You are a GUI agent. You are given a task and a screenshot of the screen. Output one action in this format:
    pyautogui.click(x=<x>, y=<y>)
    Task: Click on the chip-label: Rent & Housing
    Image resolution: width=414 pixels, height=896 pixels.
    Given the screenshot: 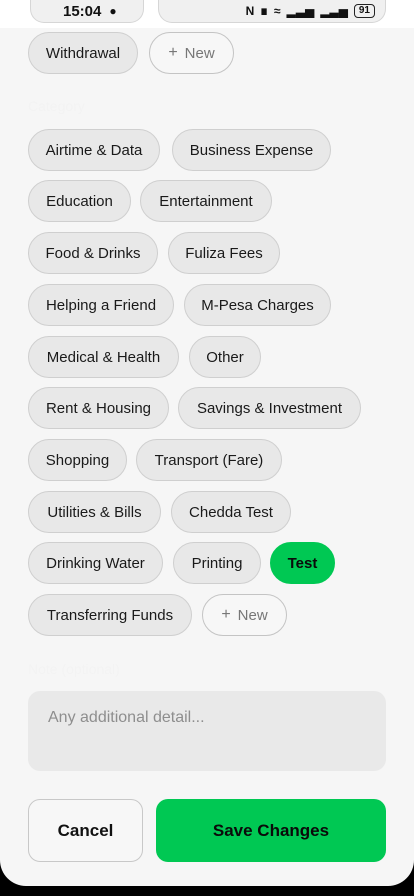 What is the action you would take?
    pyautogui.click(x=98, y=408)
    